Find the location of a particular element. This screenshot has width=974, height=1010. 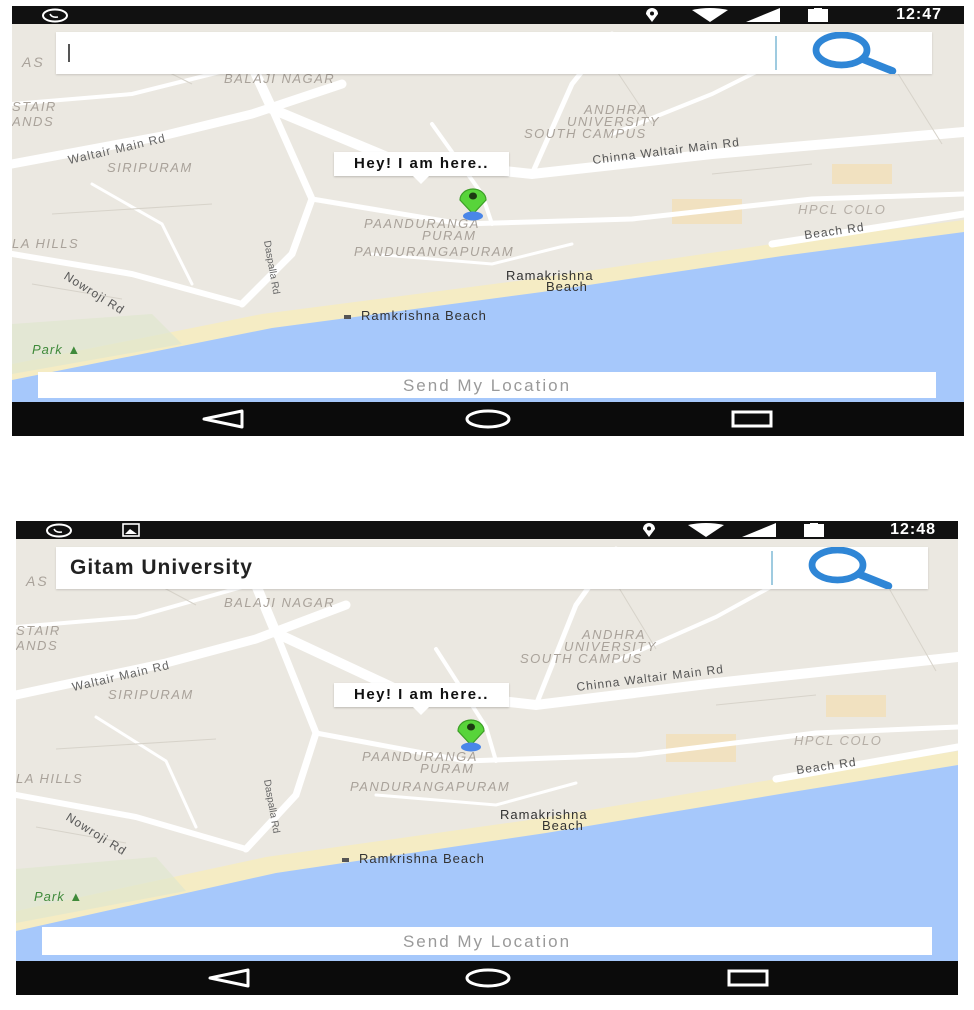

map-label-balaji-nagar: BALAJI NAGAR is located at coordinates (280, 602).